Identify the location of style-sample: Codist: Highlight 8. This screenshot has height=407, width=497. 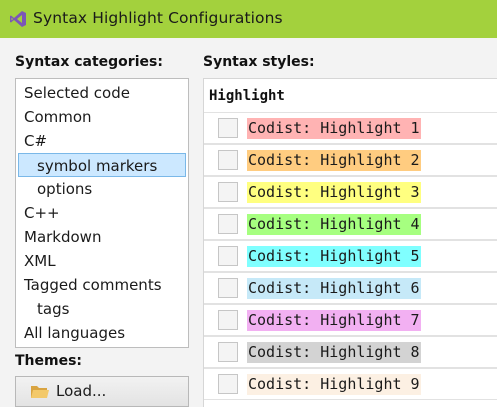
(334, 352).